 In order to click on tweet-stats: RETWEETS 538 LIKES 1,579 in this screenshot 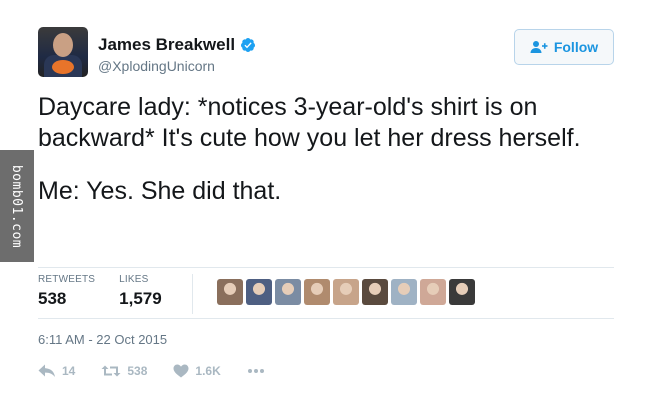, I will do `click(120, 294)`.